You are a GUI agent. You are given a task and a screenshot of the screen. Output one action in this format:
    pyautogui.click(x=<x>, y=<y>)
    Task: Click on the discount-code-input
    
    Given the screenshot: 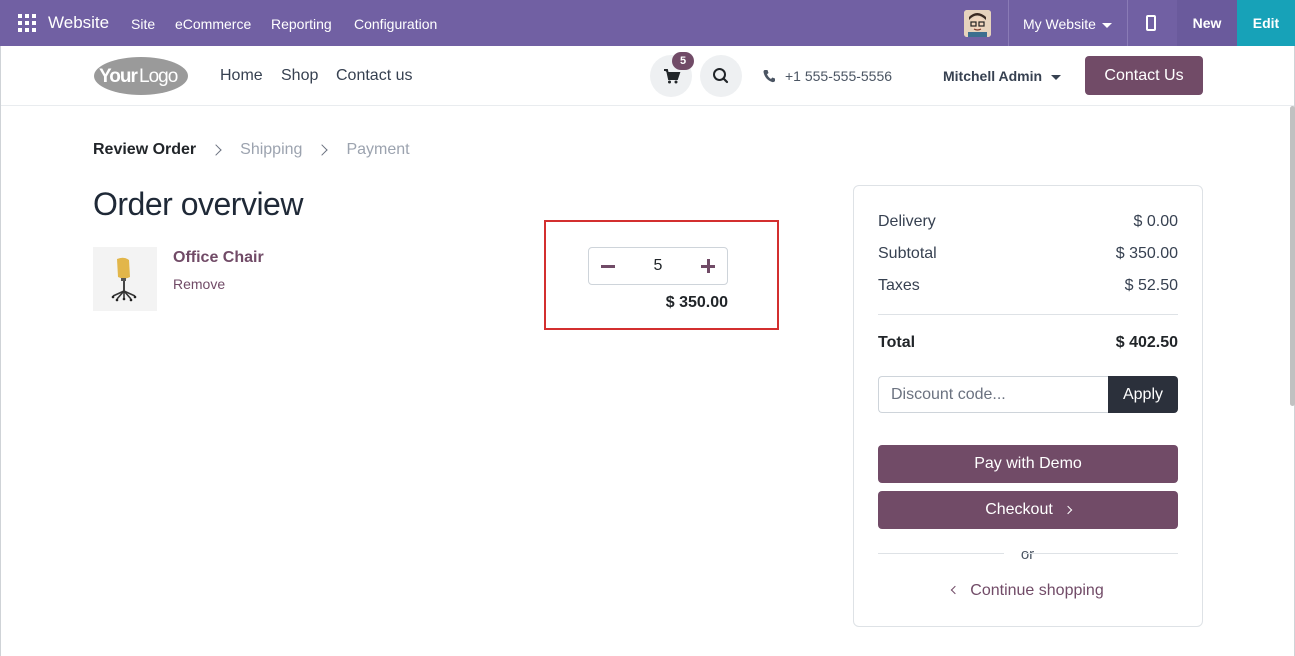 What is the action you would take?
    pyautogui.click(x=993, y=394)
    